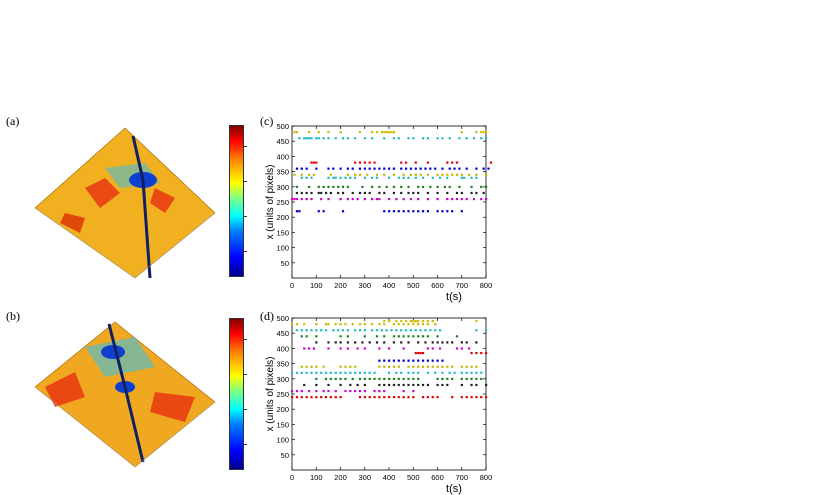 The height and width of the screenshot is (495, 830). I want to click on y-tick-label: 150, so click(282, 424).